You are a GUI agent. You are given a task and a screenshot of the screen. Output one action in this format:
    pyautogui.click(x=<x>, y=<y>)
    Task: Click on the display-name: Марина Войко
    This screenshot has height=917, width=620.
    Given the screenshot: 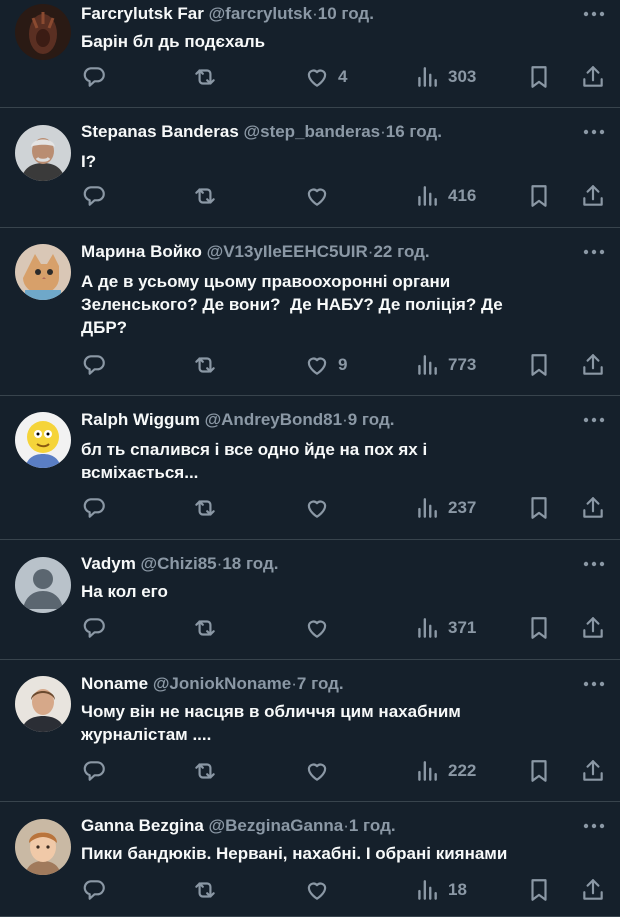 What is the action you would take?
    pyautogui.click(x=141, y=251)
    